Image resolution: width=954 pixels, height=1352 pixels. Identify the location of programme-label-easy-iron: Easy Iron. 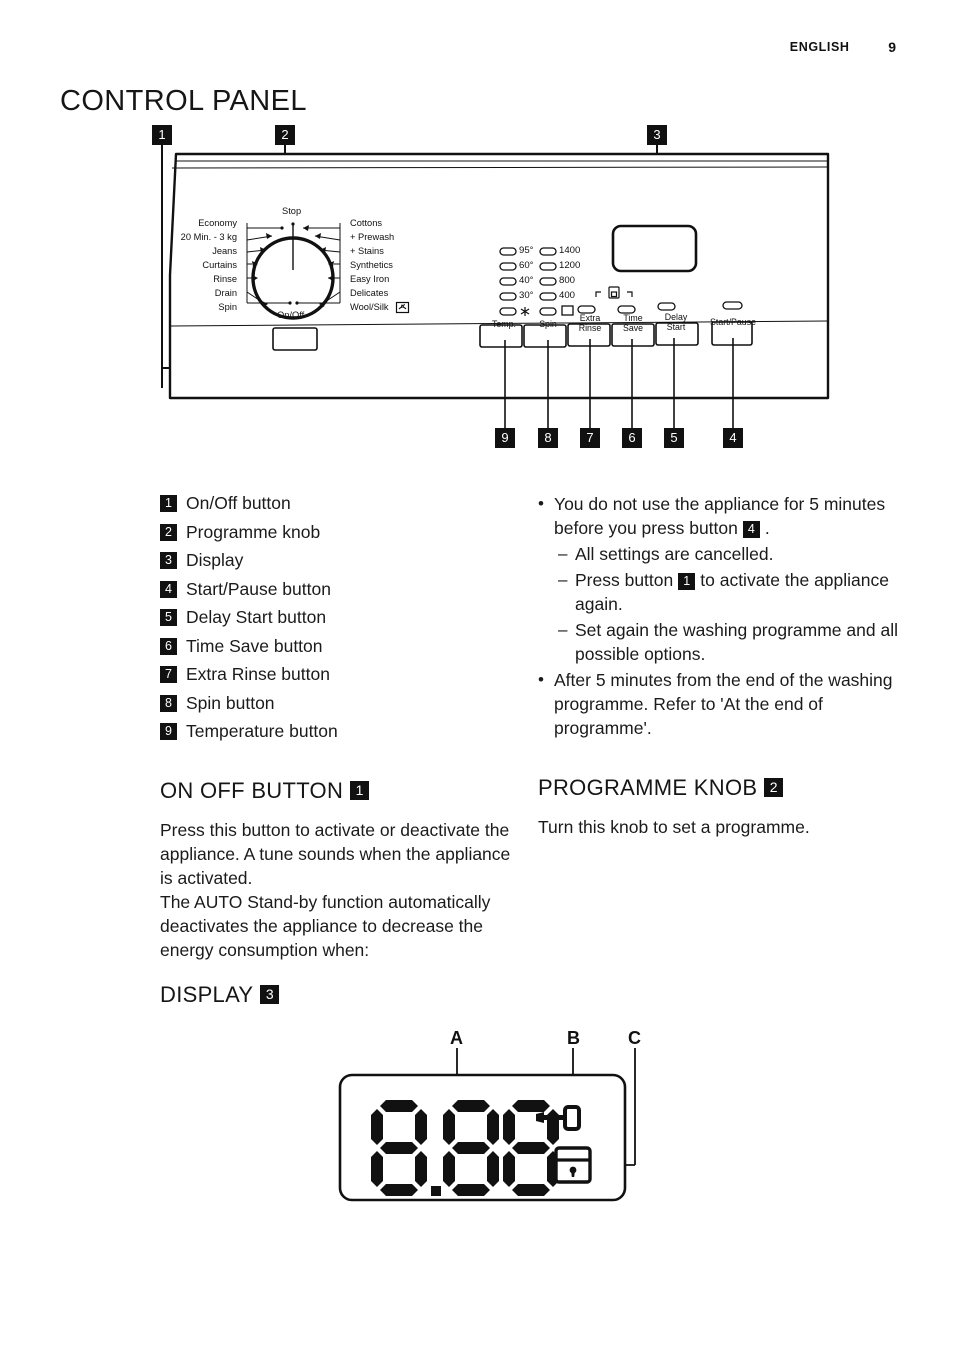
(370, 279).